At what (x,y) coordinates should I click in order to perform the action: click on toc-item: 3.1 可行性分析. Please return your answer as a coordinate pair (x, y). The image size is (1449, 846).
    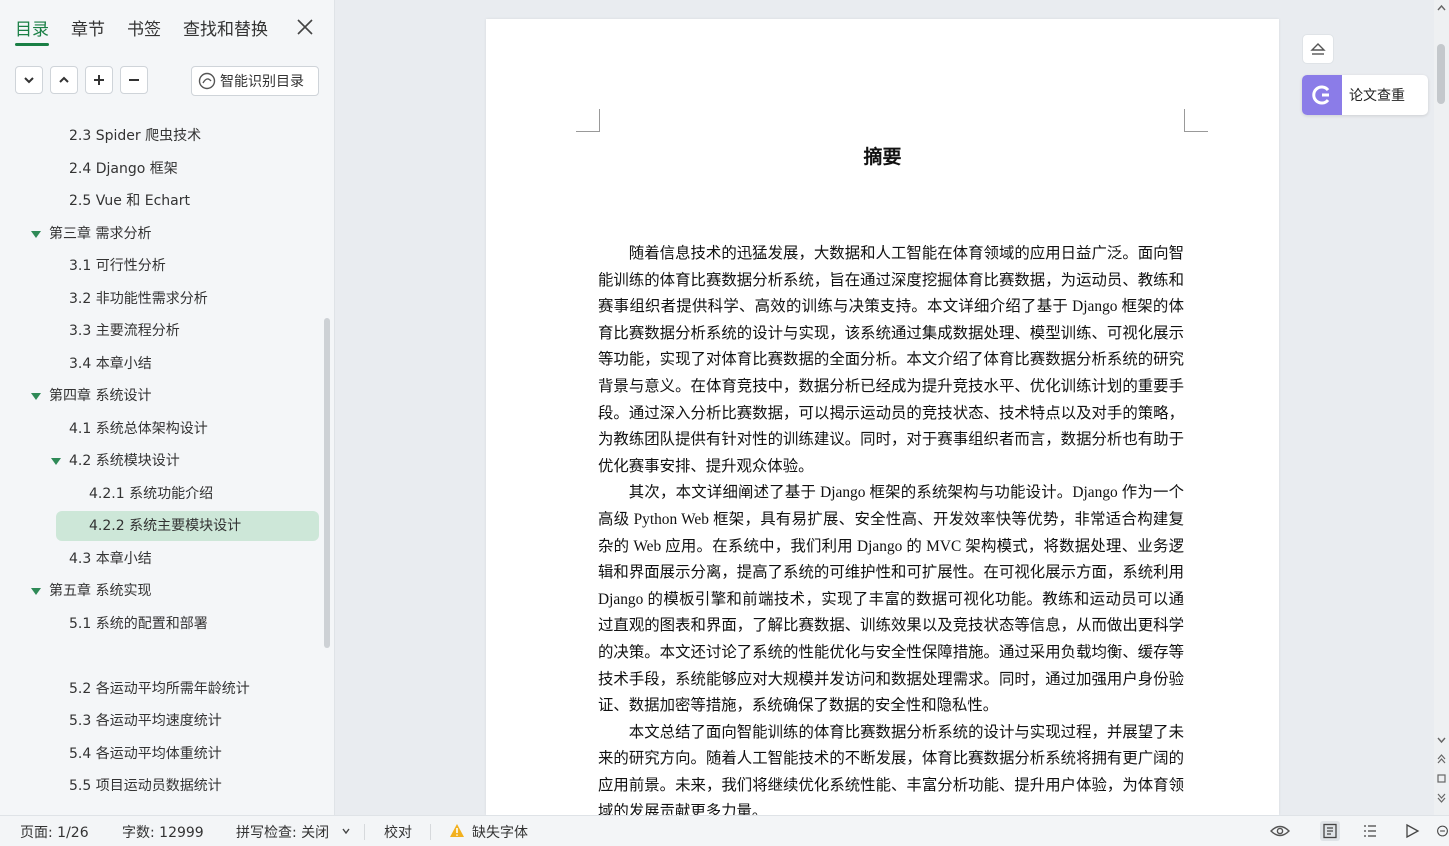
    Looking at the image, I should click on (161, 266).